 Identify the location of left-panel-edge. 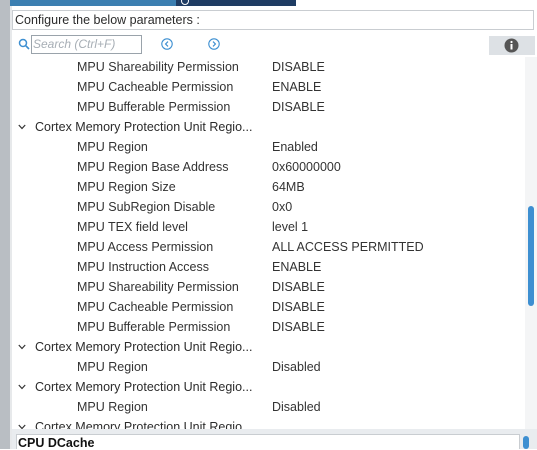
(5, 224).